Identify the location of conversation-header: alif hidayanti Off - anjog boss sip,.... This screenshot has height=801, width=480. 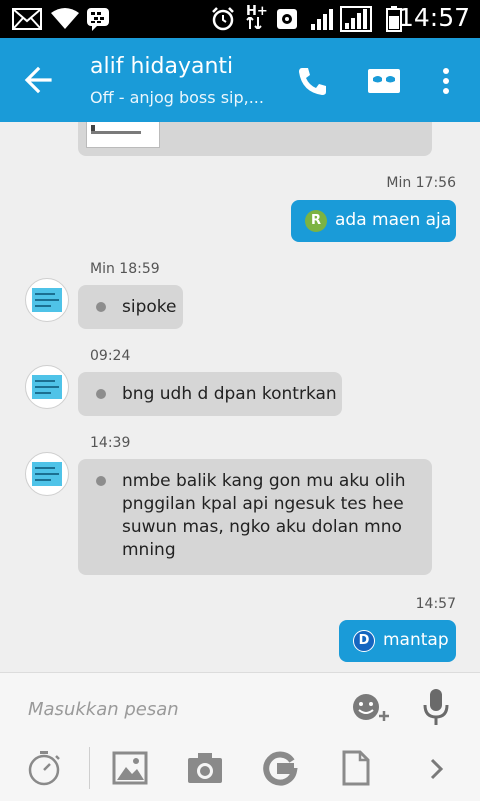
(240, 80).